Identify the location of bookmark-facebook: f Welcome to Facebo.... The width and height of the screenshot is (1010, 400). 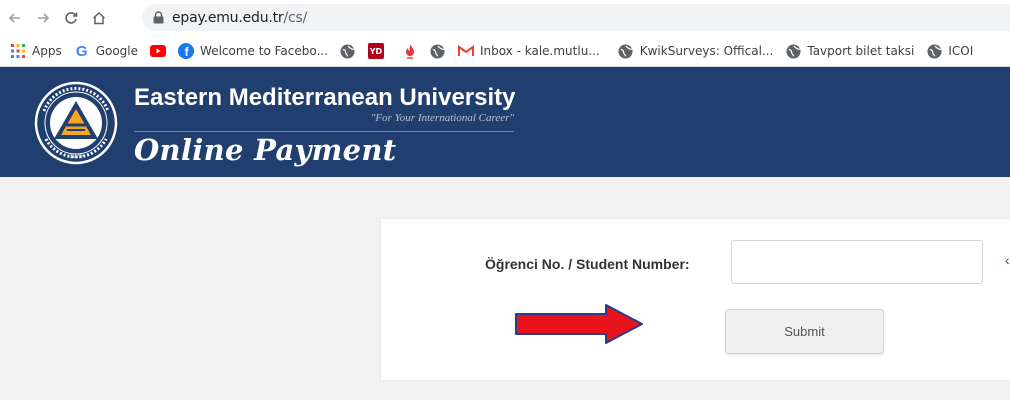
(253, 51).